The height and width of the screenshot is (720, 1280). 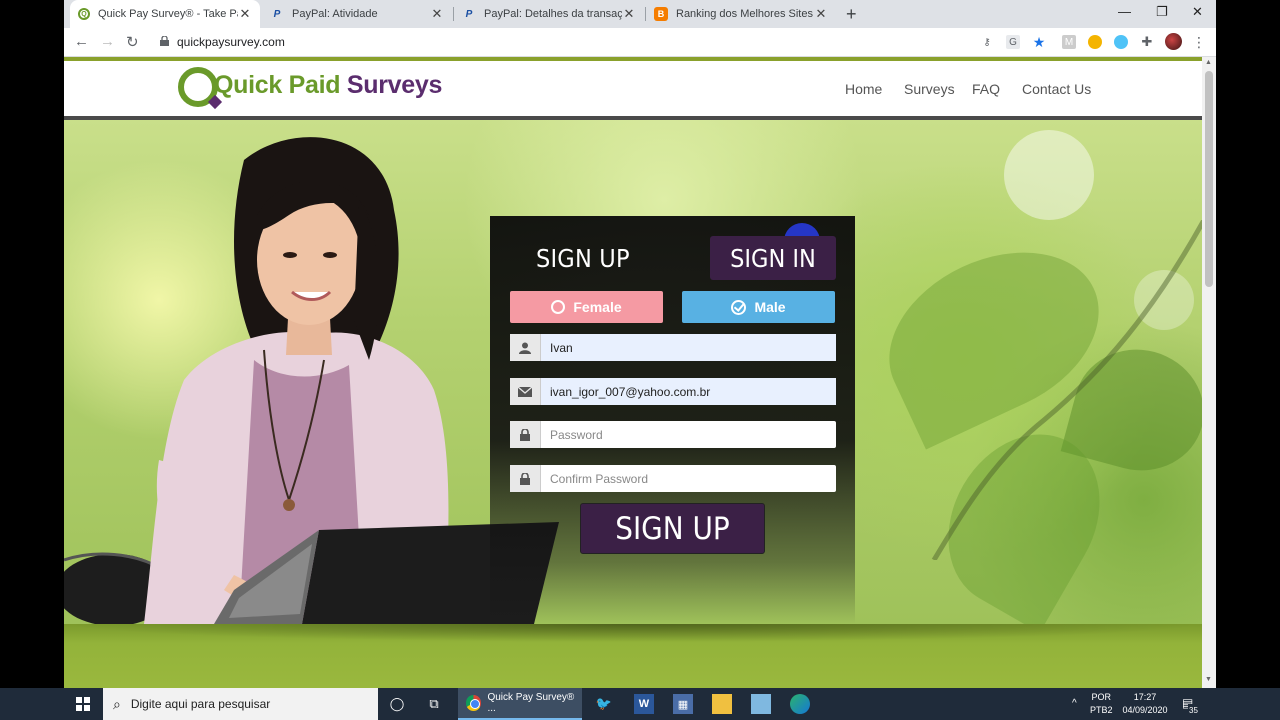 I want to click on nav-contact-us: Contact Us, so click(x=1056, y=89).